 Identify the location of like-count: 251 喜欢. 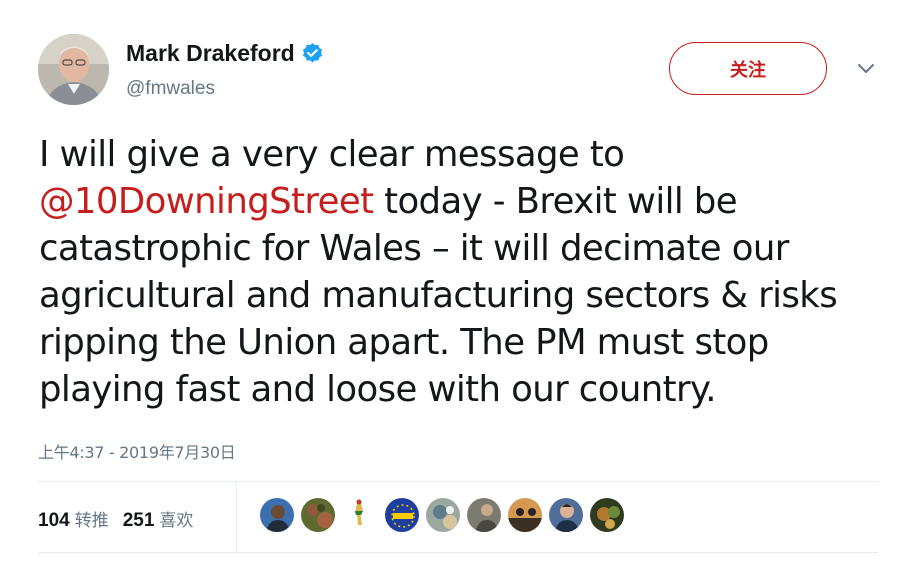
(158, 519).